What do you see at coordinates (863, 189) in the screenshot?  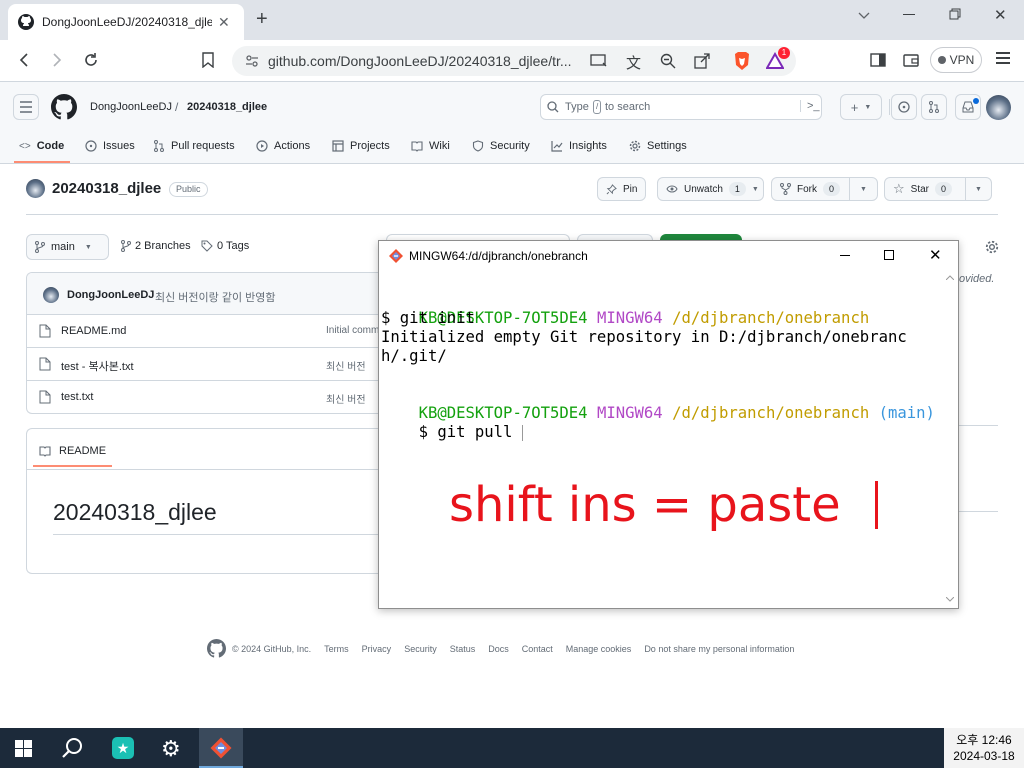 I see `fork-dropdown-button: ▼` at bounding box center [863, 189].